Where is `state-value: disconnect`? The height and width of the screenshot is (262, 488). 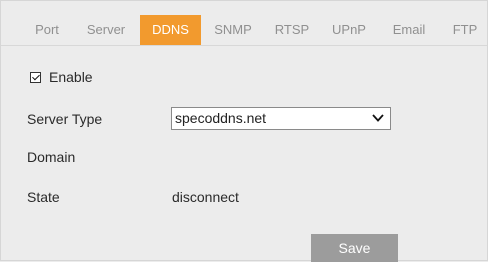
state-value: disconnect is located at coordinates (205, 197).